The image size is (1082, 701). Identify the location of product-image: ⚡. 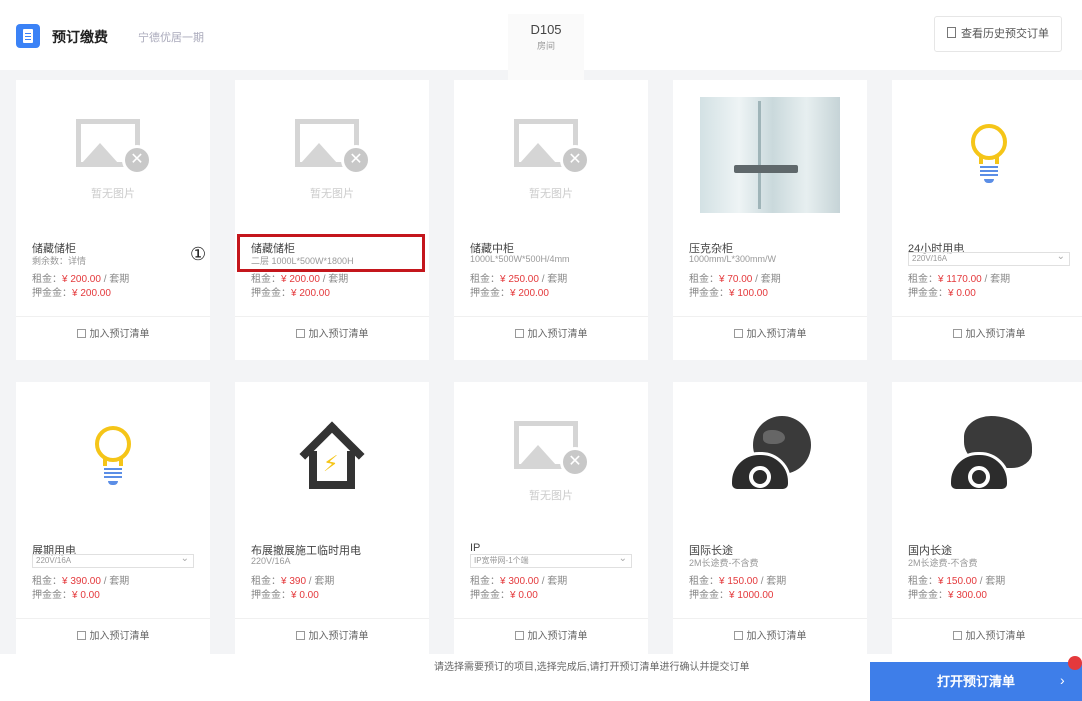
(332, 457).